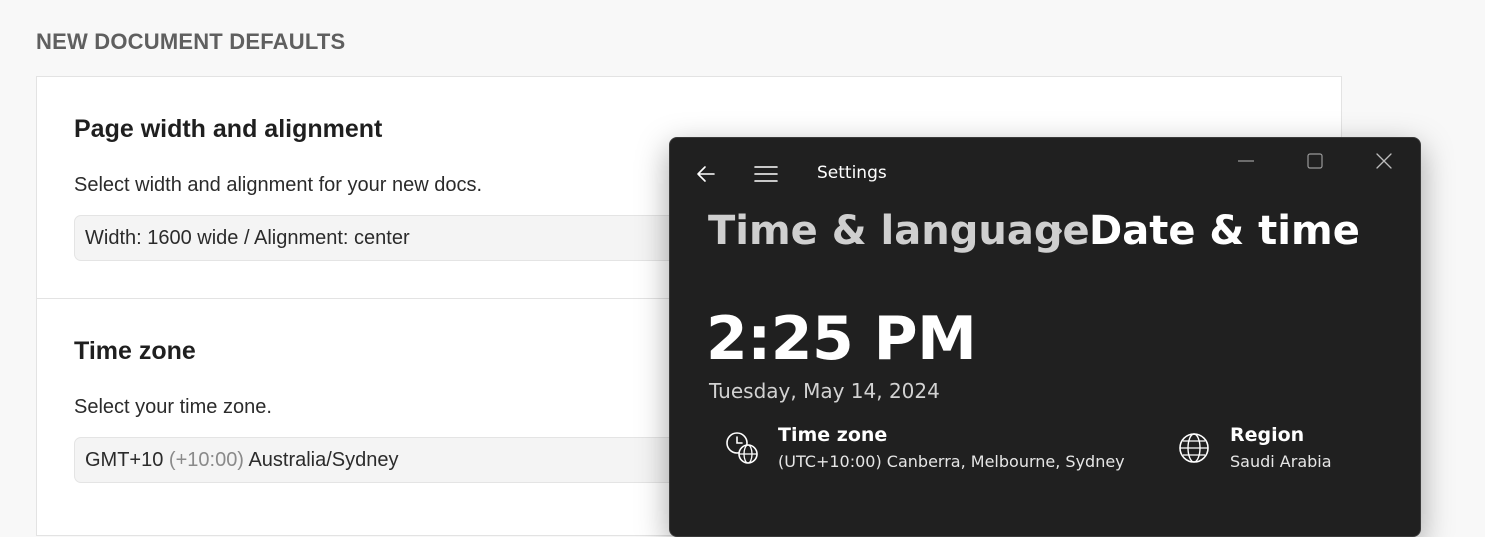  I want to click on minimize-icon, so click(1246, 161).